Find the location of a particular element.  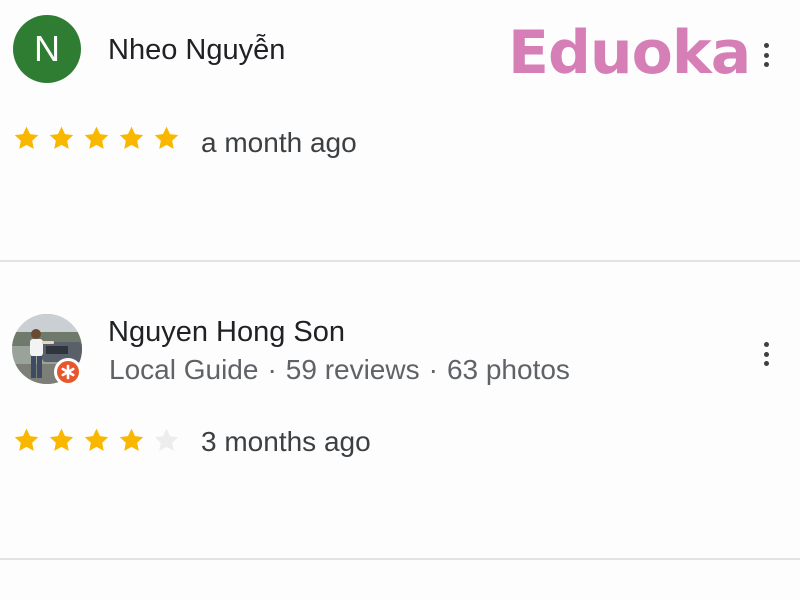

watermark-logo: Eduoka is located at coordinates (629, 53).